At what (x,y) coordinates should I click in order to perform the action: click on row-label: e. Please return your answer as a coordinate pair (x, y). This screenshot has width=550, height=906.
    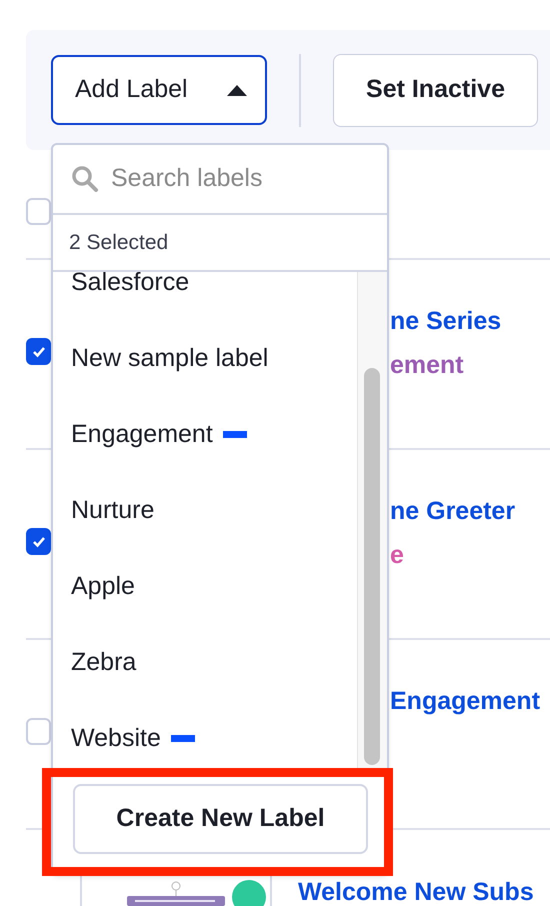
    Looking at the image, I should click on (397, 555).